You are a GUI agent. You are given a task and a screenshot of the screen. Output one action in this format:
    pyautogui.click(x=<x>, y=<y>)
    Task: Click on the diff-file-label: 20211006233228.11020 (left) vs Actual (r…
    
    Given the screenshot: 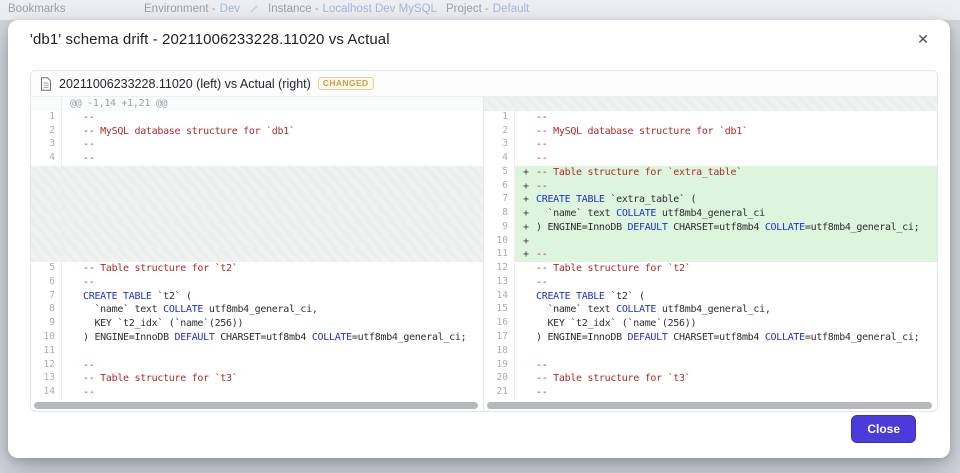 What is the action you would take?
    pyautogui.click(x=185, y=83)
    